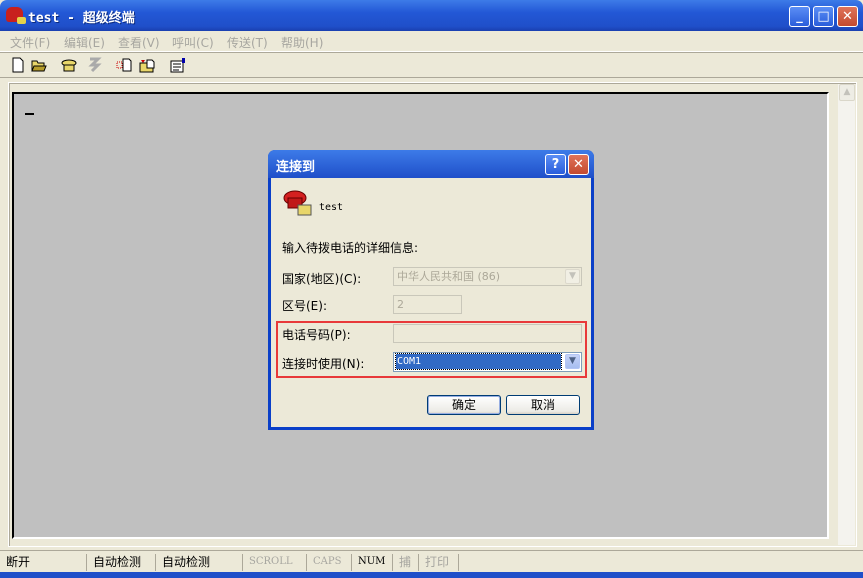  Describe the element at coordinates (799, 16) in the screenshot. I see `minimize-button: _` at that location.